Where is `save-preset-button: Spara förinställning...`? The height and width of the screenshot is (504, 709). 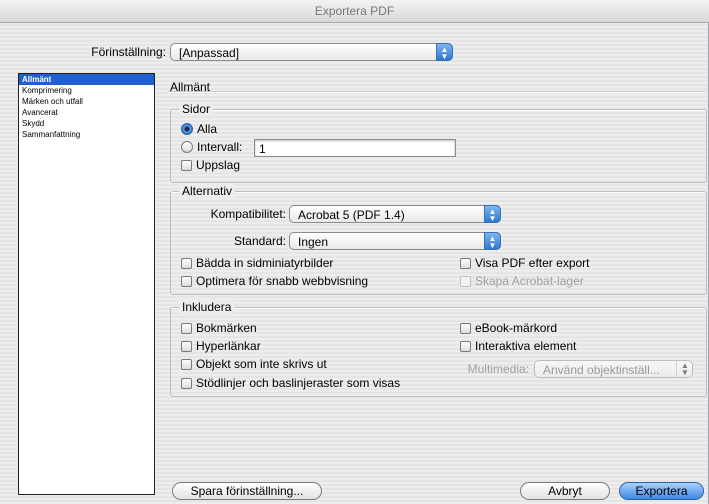
save-preset-button: Spara förinställning... is located at coordinates (247, 491).